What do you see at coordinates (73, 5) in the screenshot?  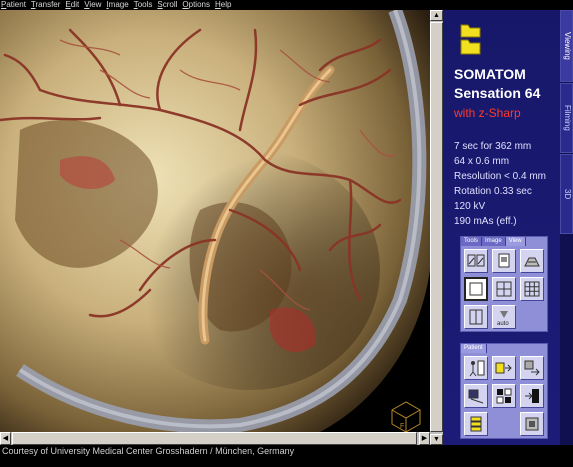 I see `menu-edit: Edit` at bounding box center [73, 5].